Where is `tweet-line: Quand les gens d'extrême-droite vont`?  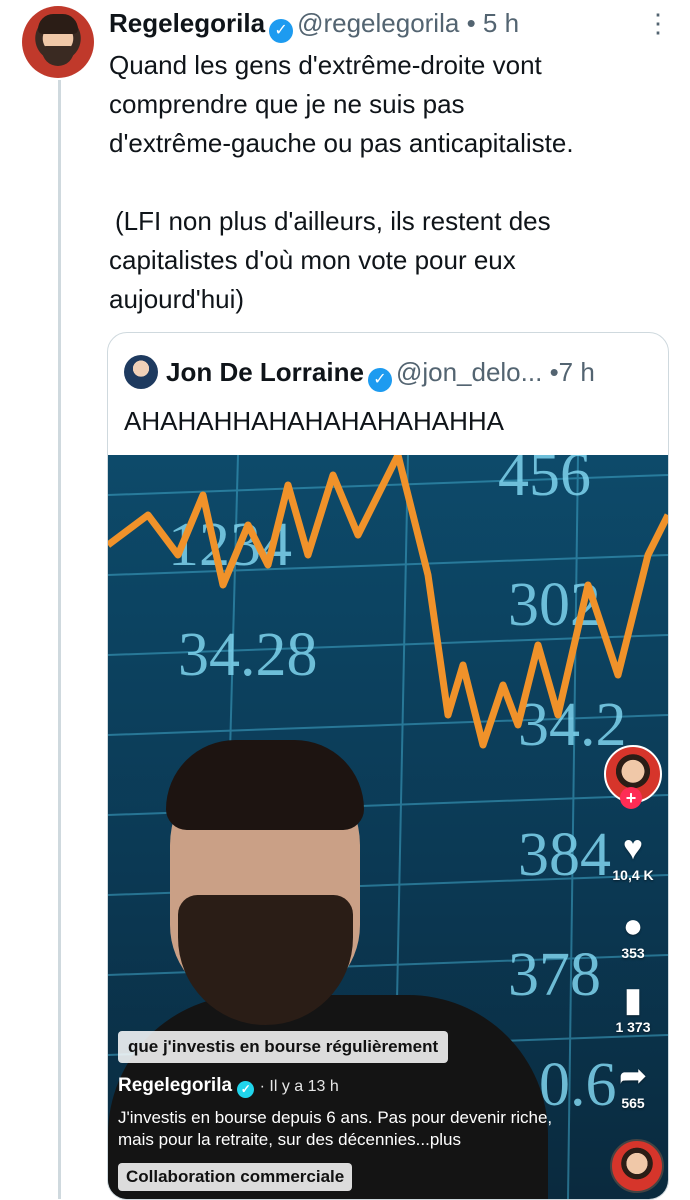
tweet-line: Quand les gens d'extrême-droite vont is located at coordinates (325, 65).